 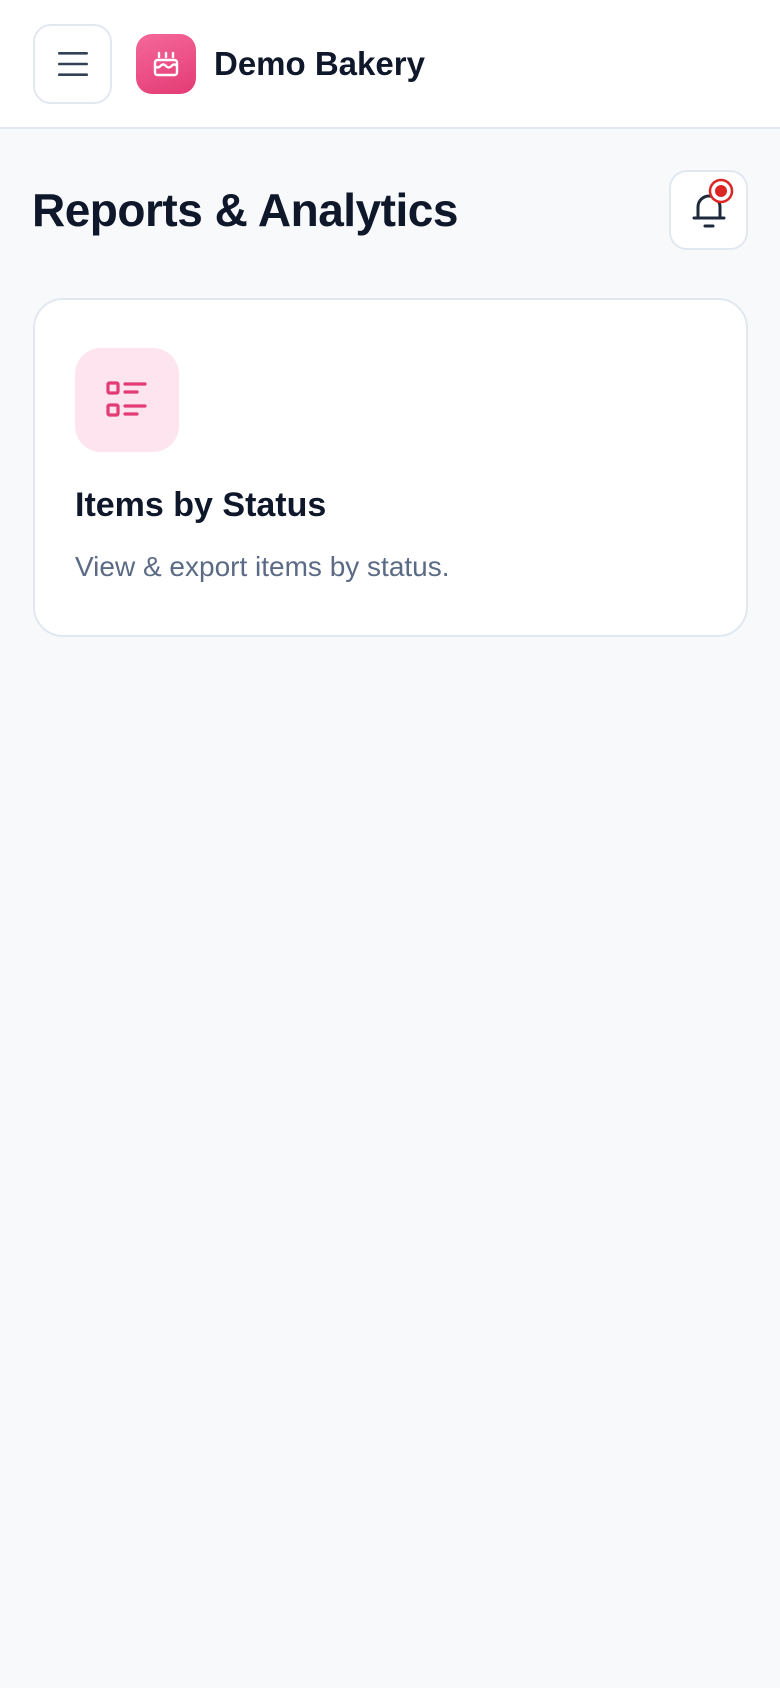 I want to click on notification-badge, so click(x=720, y=191).